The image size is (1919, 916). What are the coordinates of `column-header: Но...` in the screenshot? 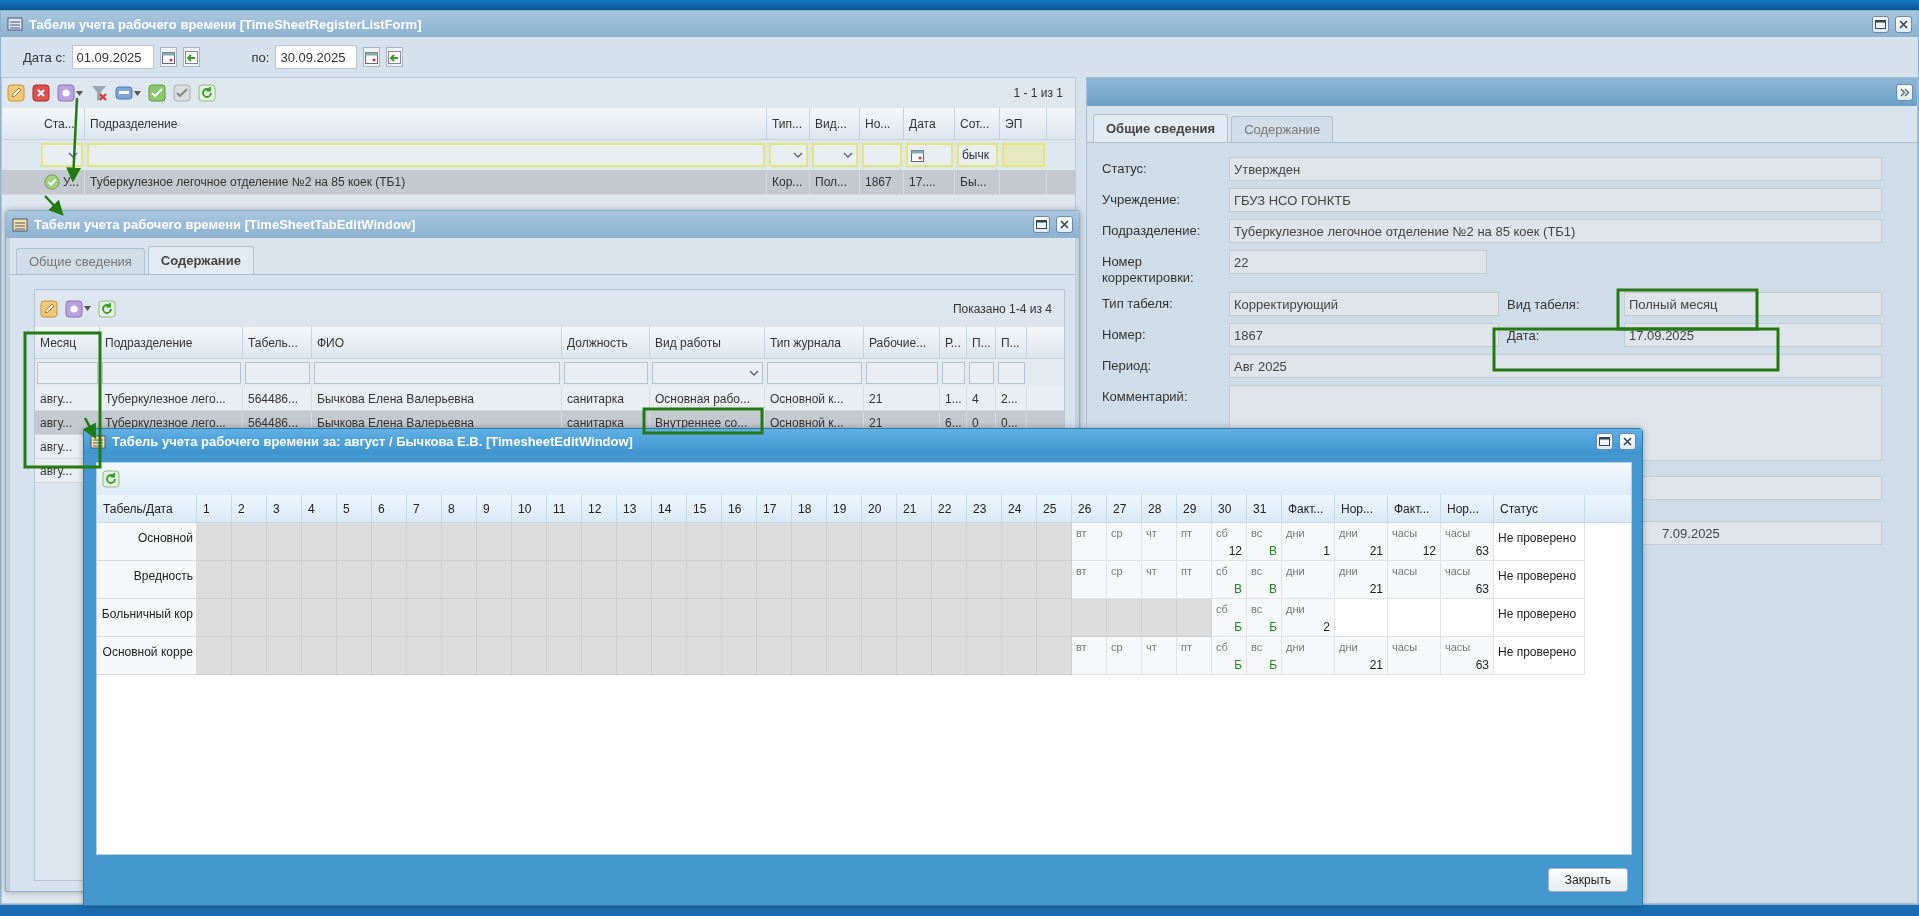 It's located at (882, 123).